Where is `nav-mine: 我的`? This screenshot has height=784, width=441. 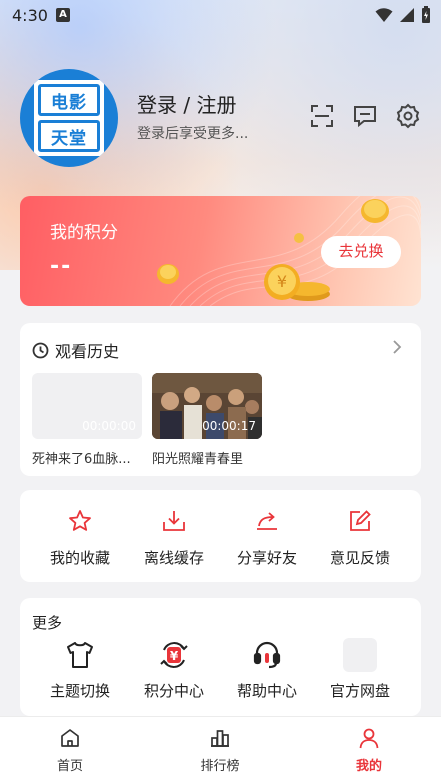 nav-mine: 我的 is located at coordinates (369, 750).